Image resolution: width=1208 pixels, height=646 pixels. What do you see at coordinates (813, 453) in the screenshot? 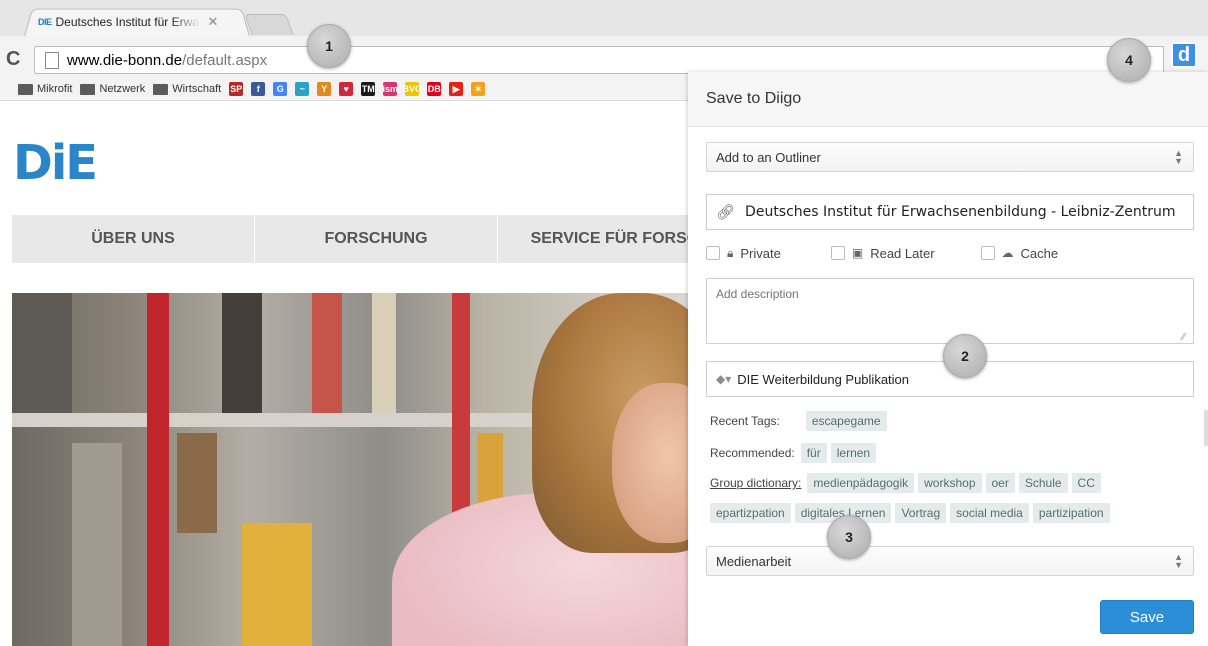
I see `tag-chip: für` at bounding box center [813, 453].